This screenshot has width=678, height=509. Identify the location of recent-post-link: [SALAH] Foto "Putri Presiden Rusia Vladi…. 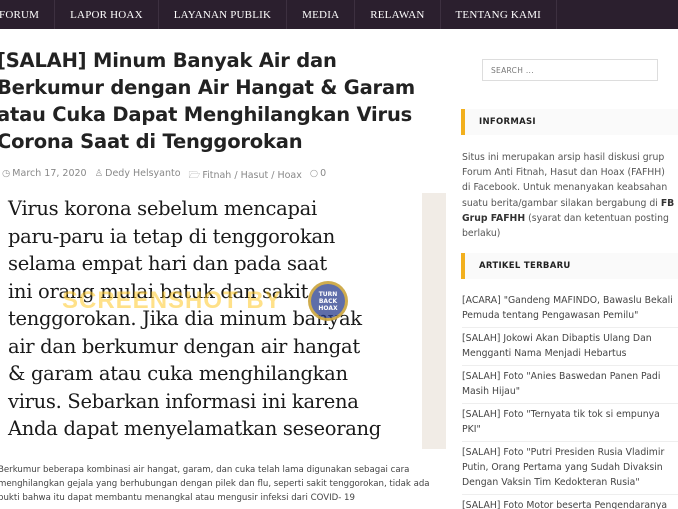
(570, 468).